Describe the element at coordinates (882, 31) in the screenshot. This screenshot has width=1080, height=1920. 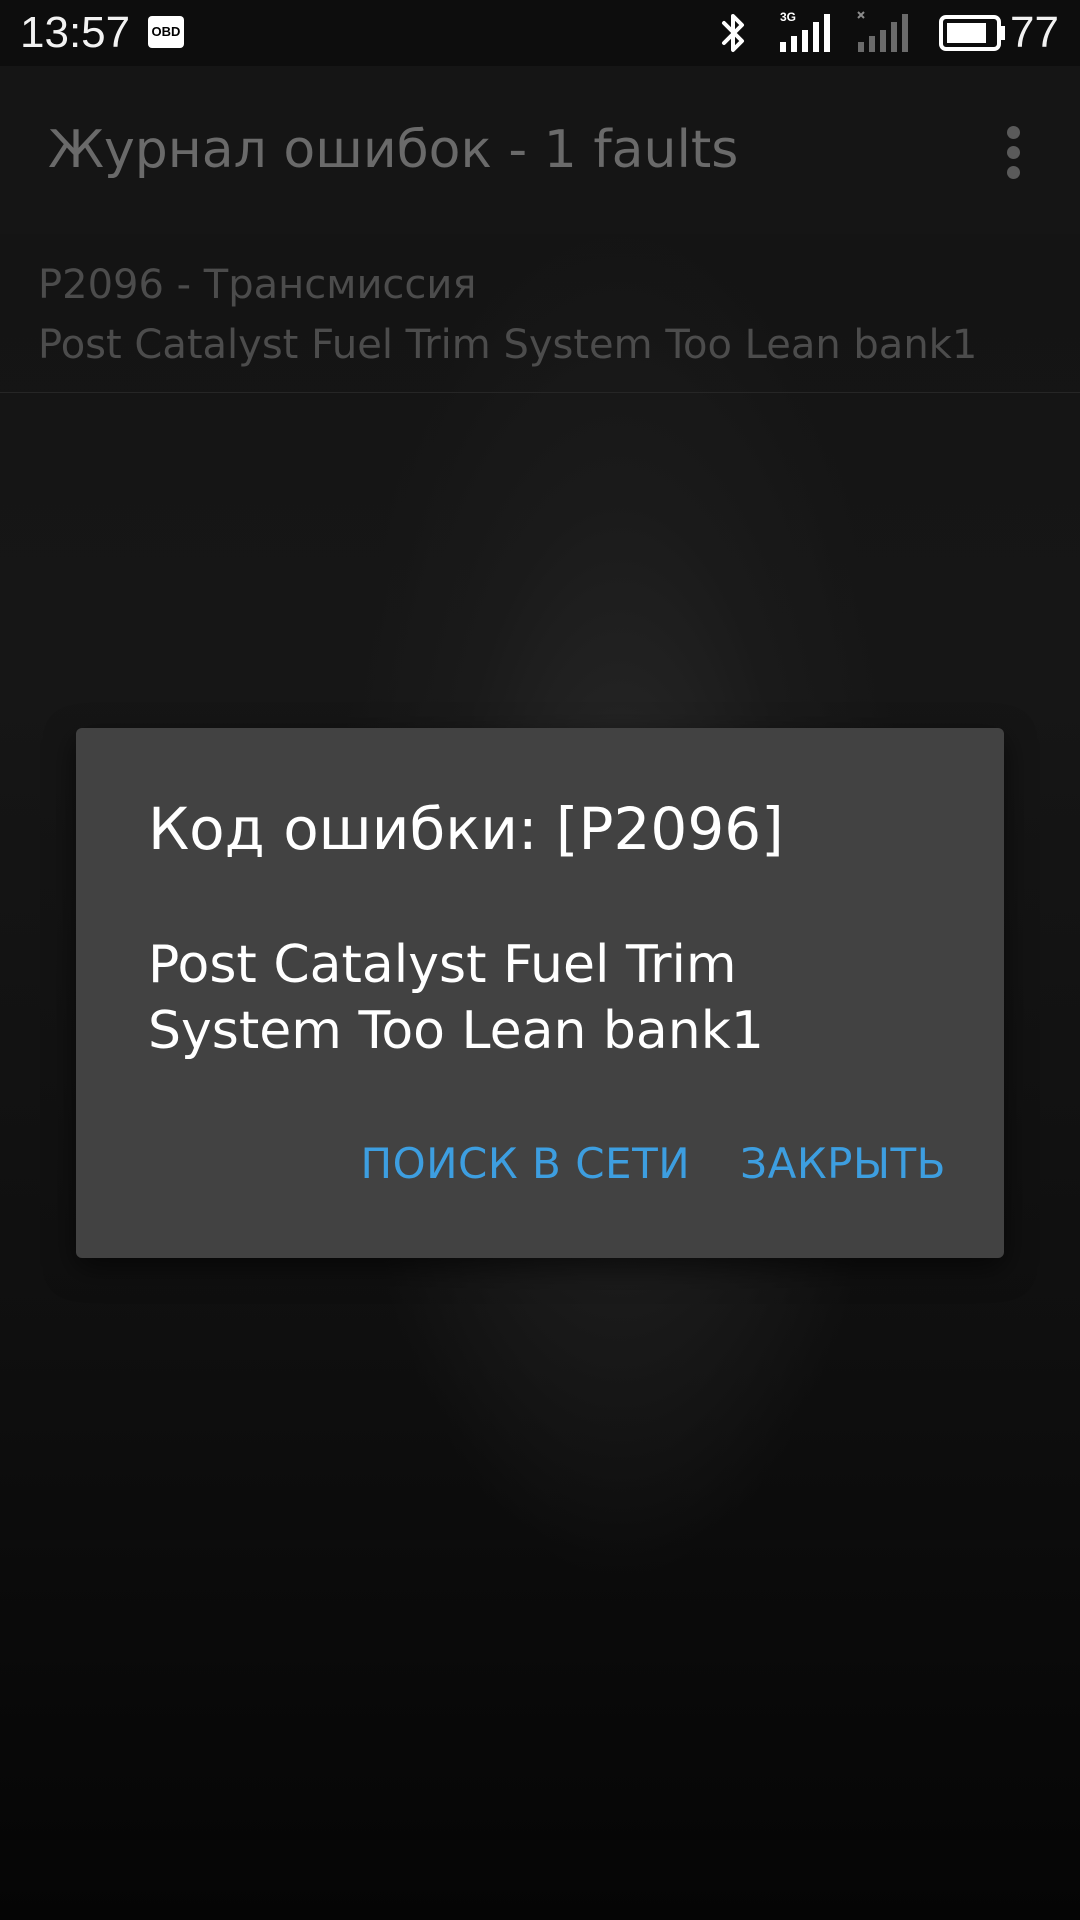
I see `signal-no-service-icon` at that location.